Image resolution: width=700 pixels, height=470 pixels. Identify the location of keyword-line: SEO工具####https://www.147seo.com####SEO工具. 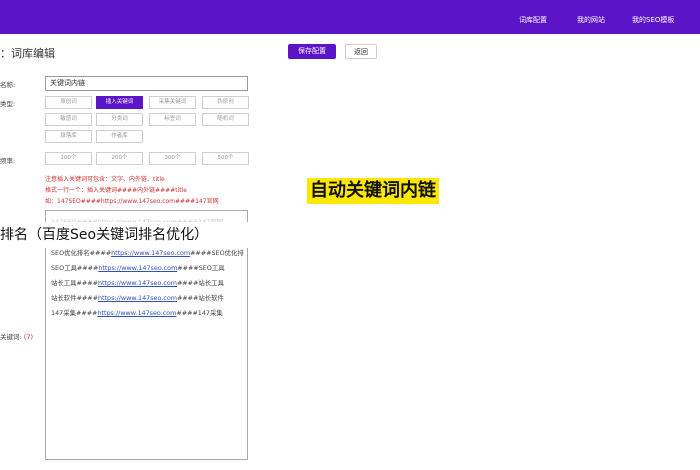
(138, 268).